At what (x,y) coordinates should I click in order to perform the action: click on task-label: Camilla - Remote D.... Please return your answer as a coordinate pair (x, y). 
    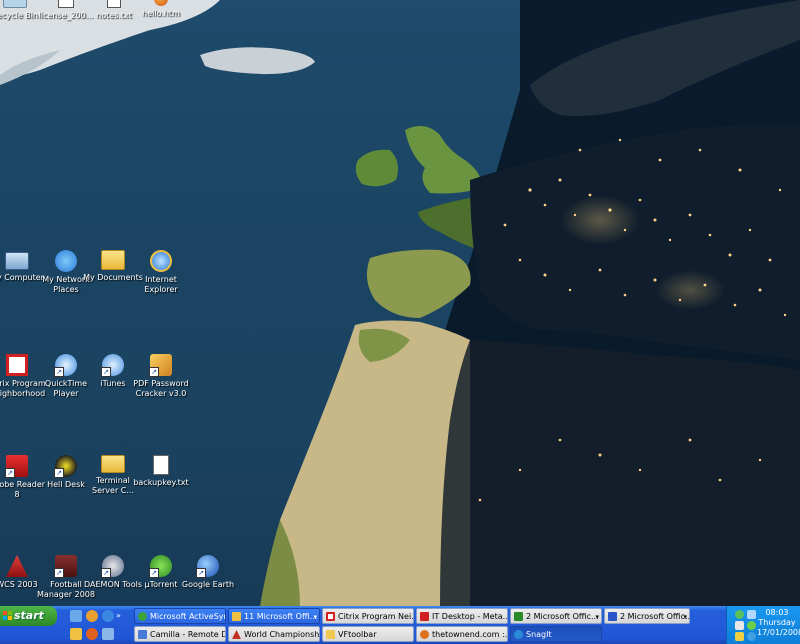
    Looking at the image, I should click on (187, 634).